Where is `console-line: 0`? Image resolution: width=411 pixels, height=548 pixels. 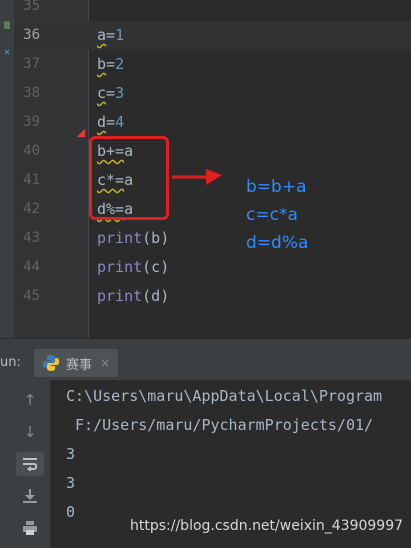 console-line: 0 is located at coordinates (71, 512).